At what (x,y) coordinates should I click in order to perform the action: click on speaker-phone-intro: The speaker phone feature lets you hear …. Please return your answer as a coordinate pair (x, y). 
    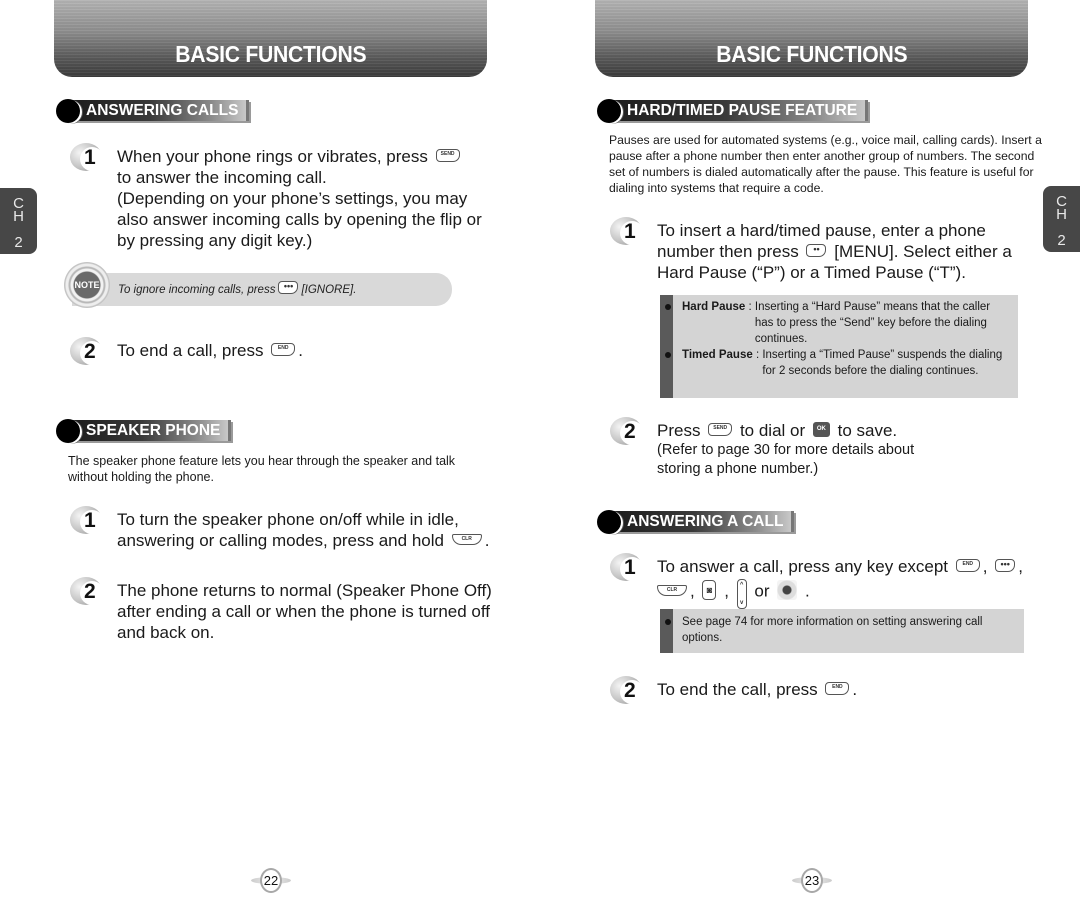
    Looking at the image, I should click on (262, 469).